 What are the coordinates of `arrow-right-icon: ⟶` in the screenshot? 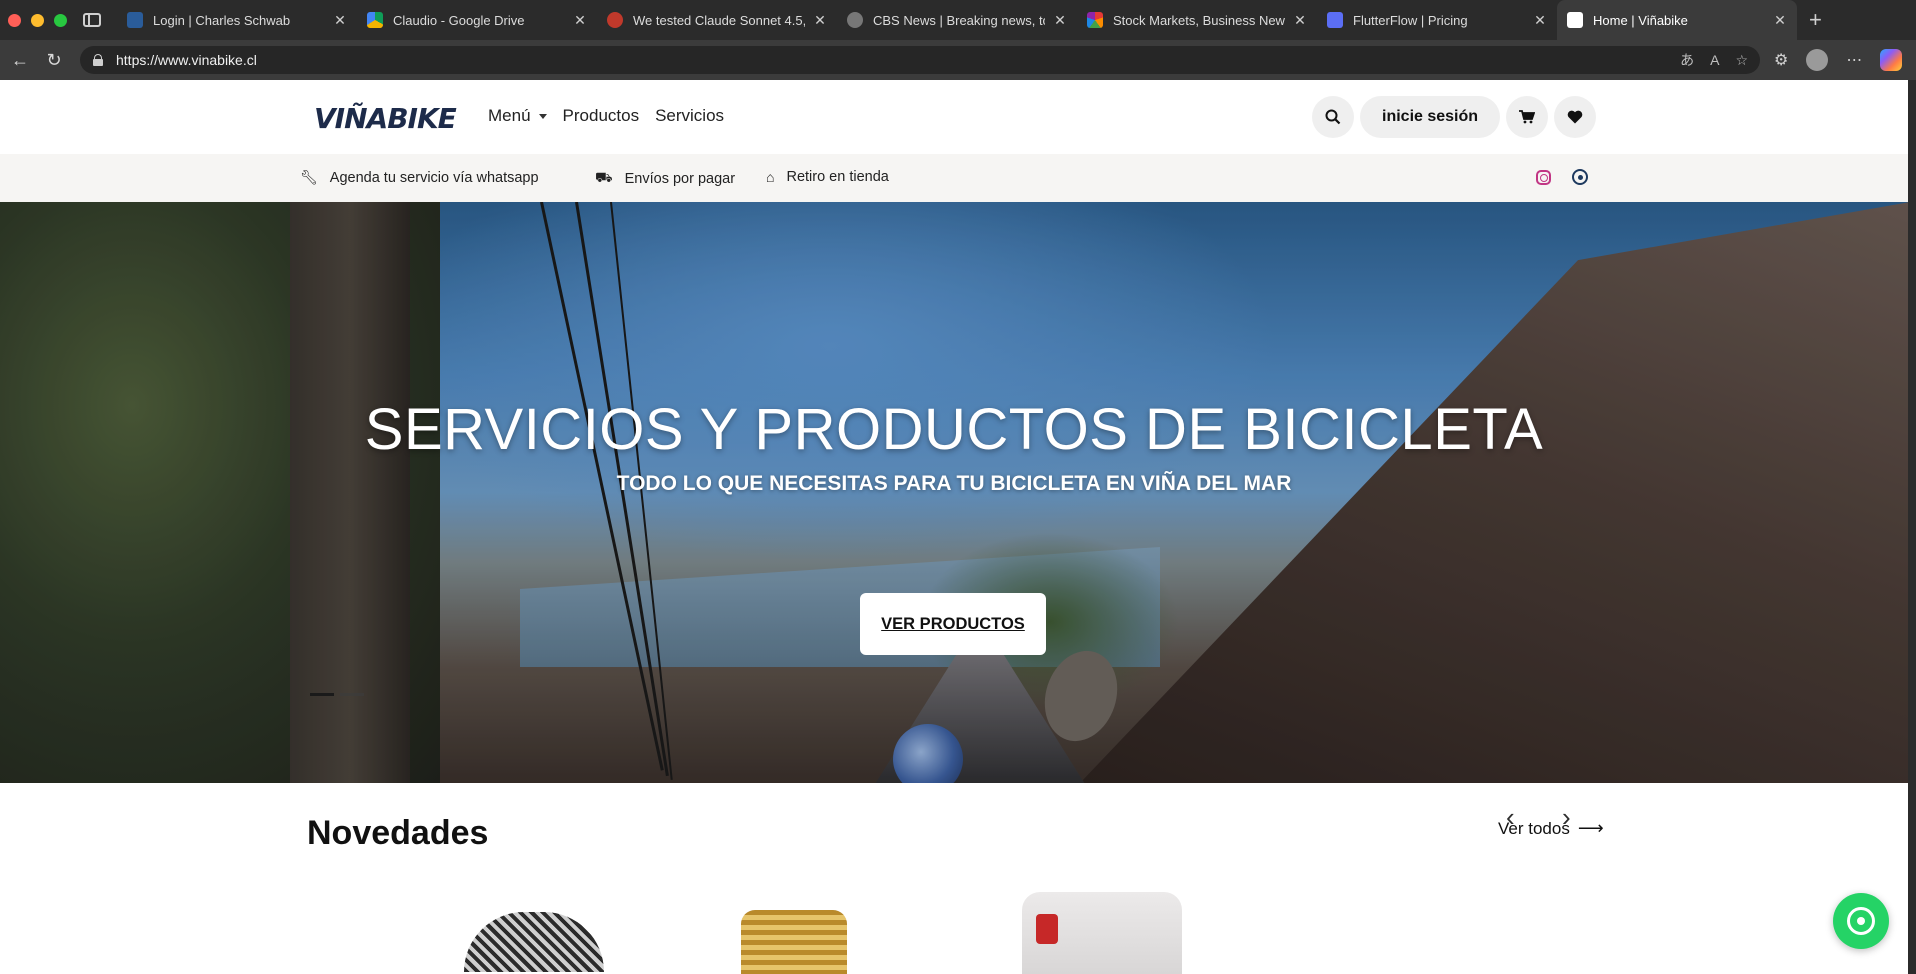 It's located at (1590, 828).